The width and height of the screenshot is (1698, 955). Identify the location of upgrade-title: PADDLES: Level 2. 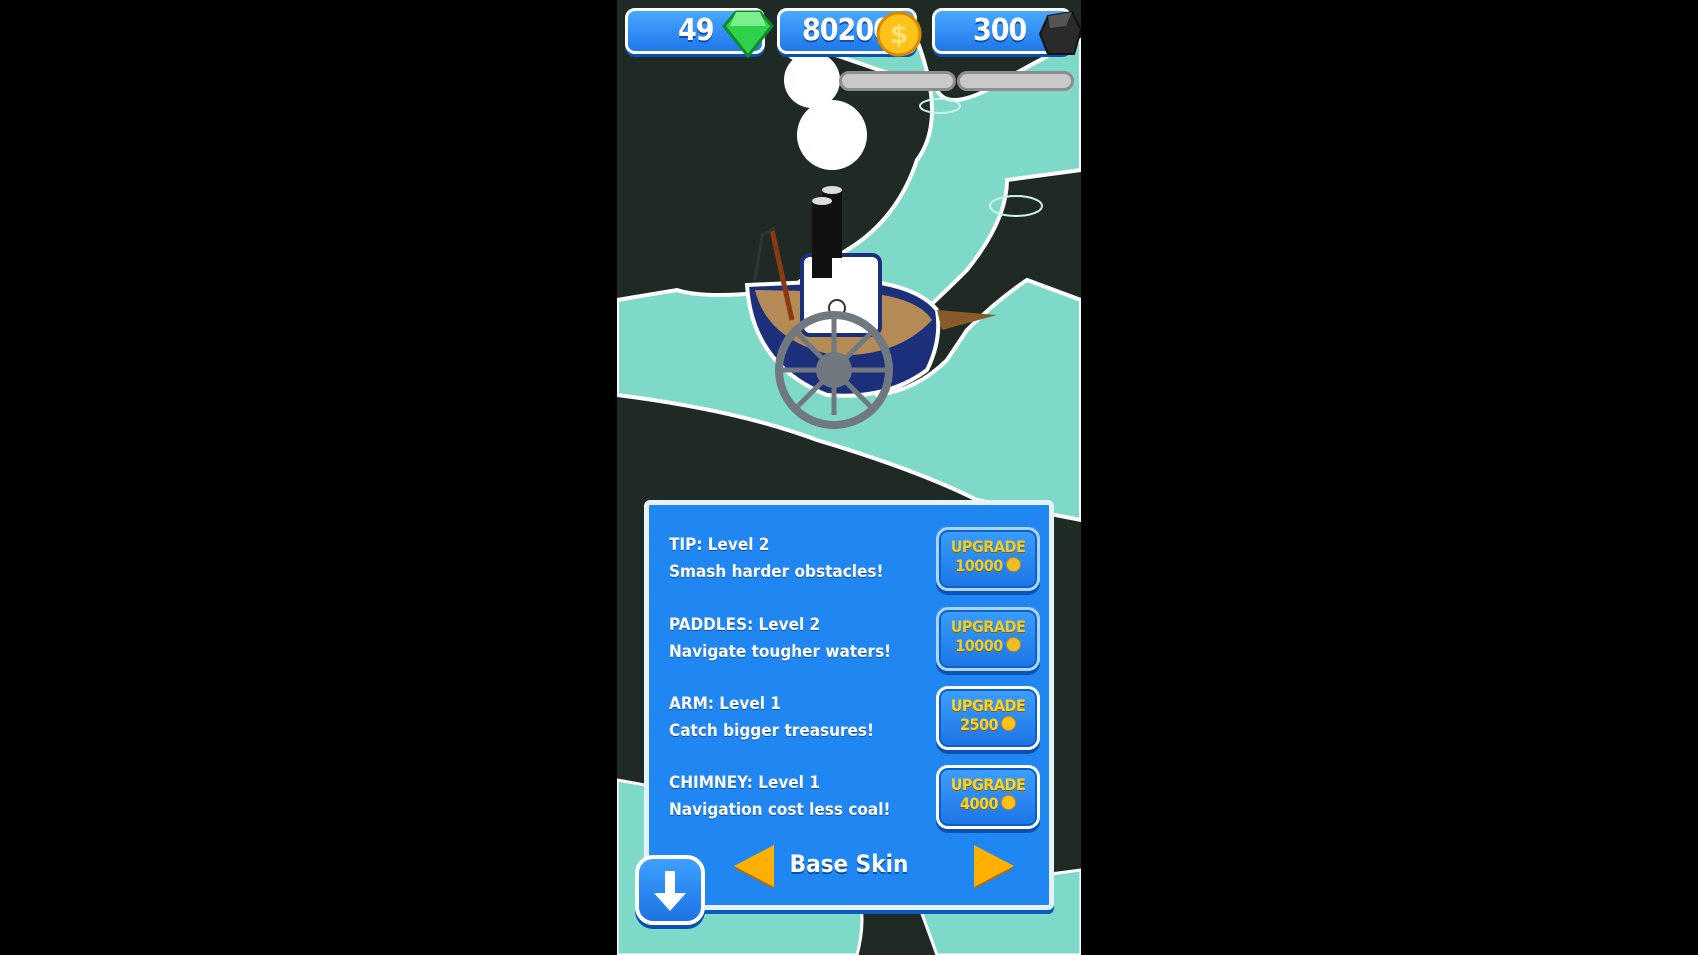
(745, 625).